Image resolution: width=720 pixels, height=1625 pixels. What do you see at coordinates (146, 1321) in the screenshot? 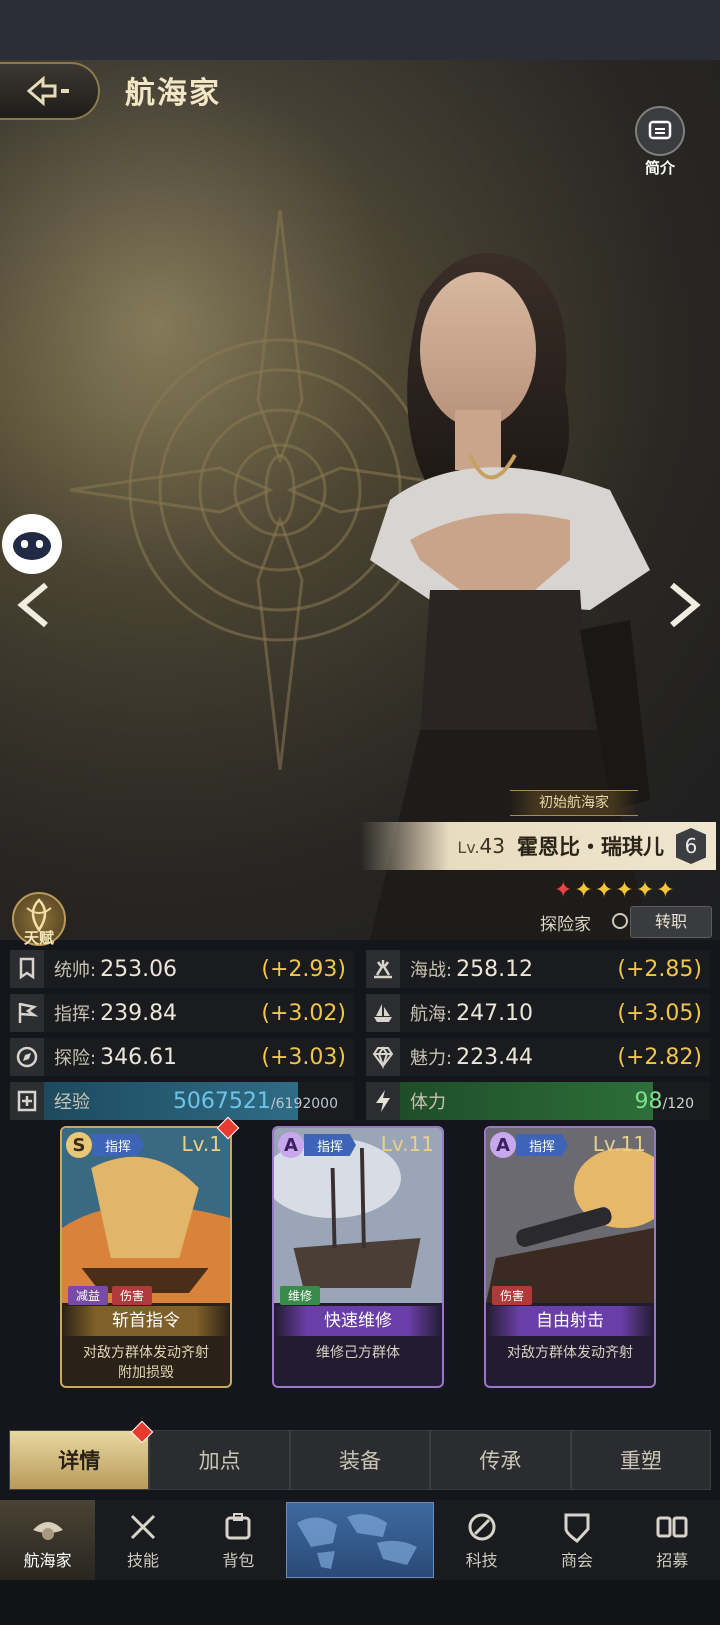
I see `skill-title: 斩首指令` at bounding box center [146, 1321].